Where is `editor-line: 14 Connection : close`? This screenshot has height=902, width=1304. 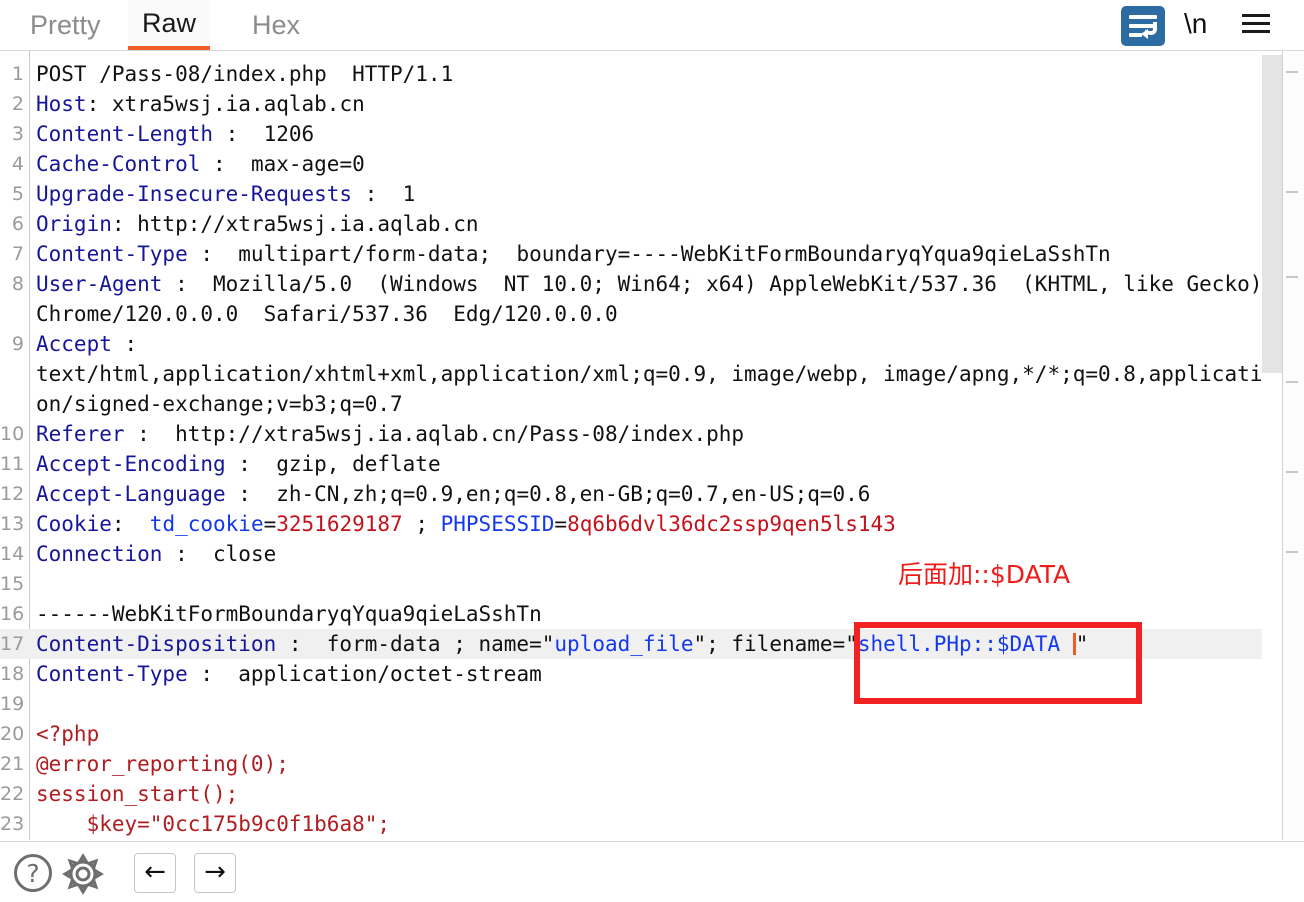
editor-line: 14 Connection : close is located at coordinates (652, 554).